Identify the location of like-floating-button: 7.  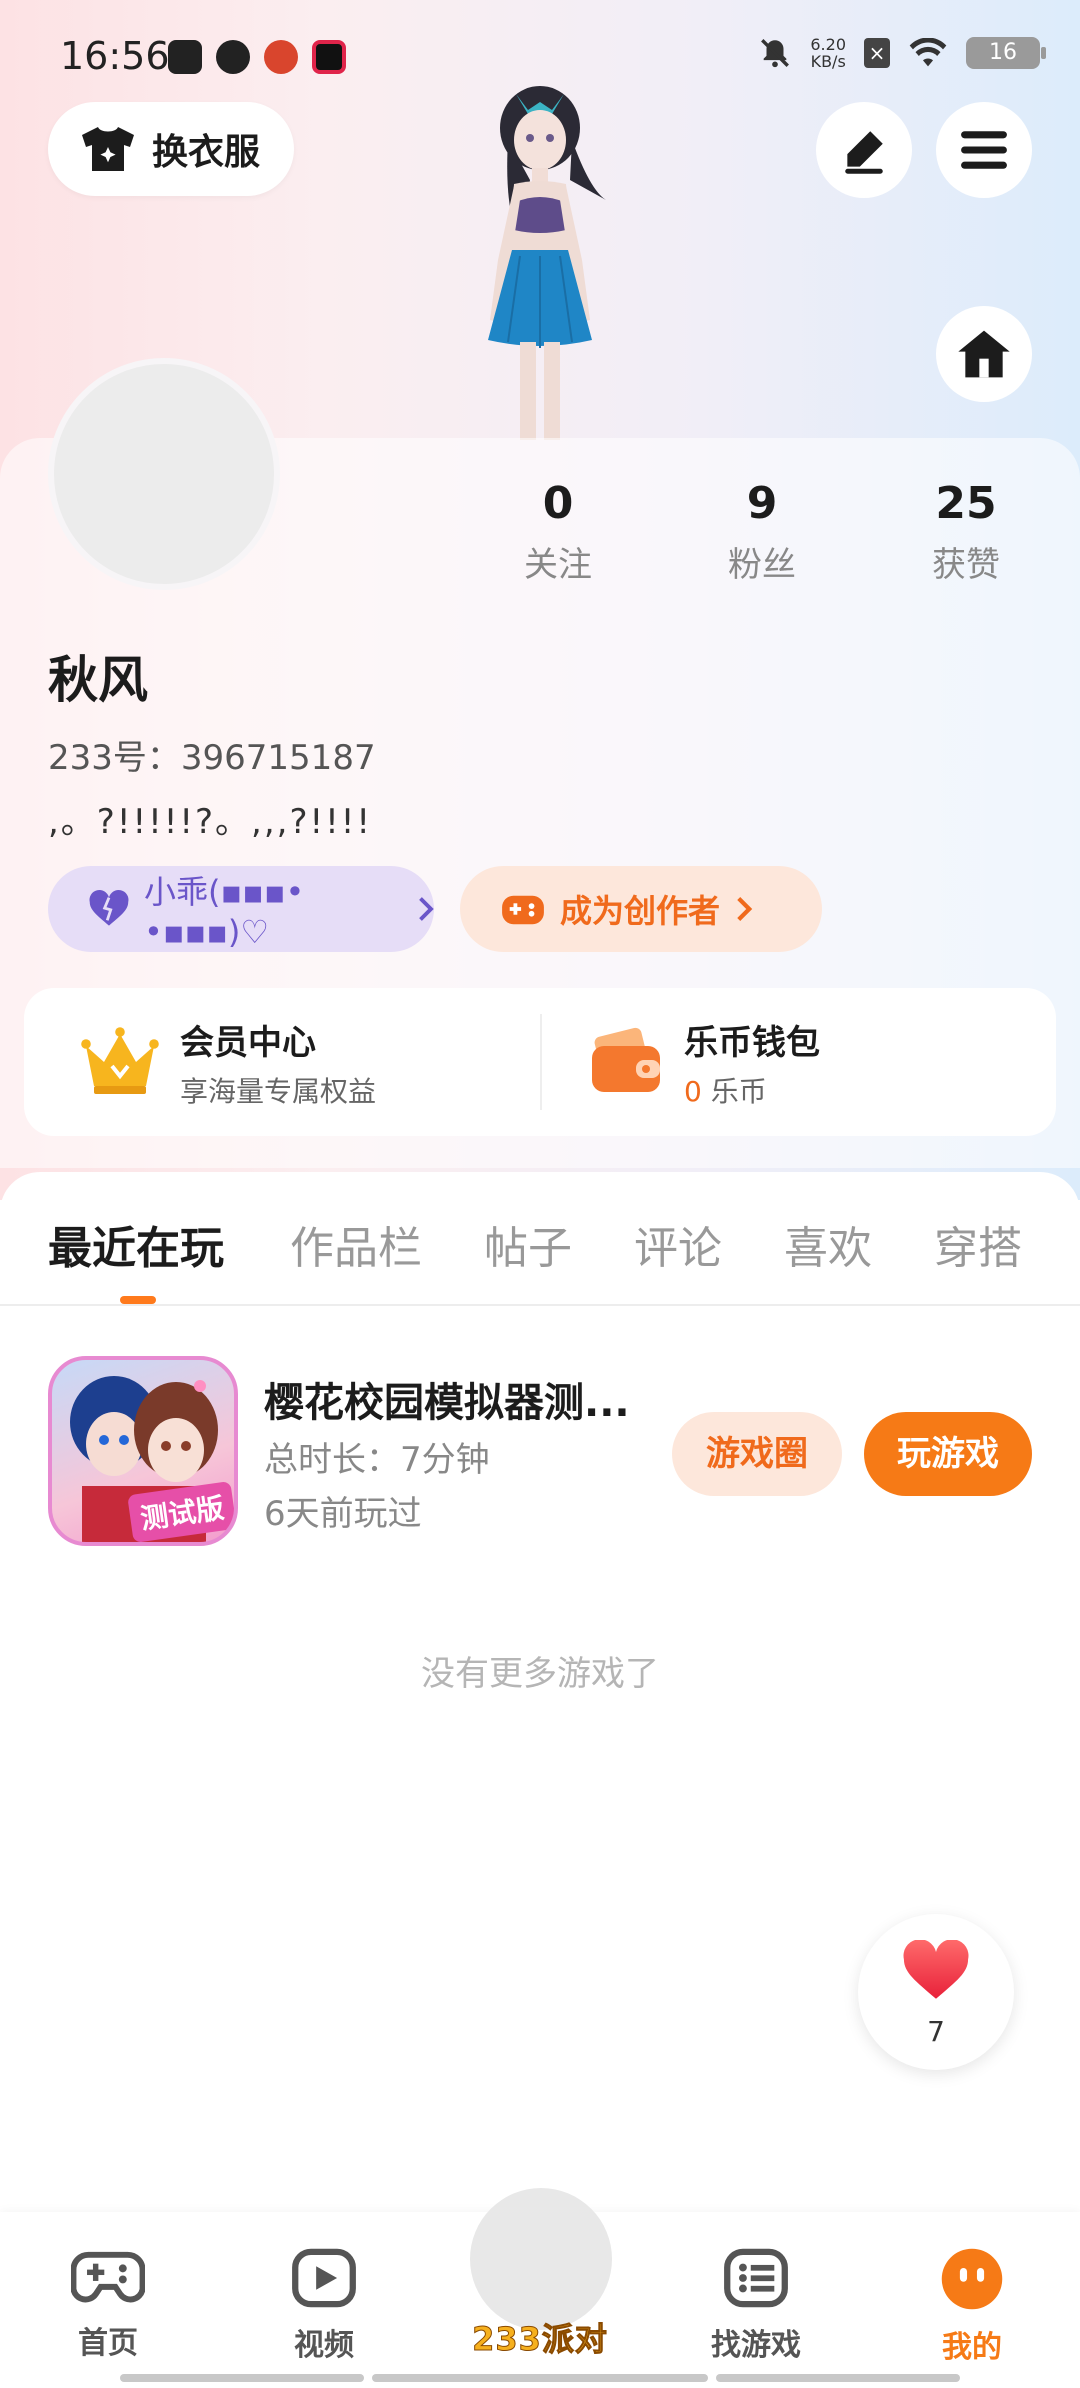
(936, 1992).